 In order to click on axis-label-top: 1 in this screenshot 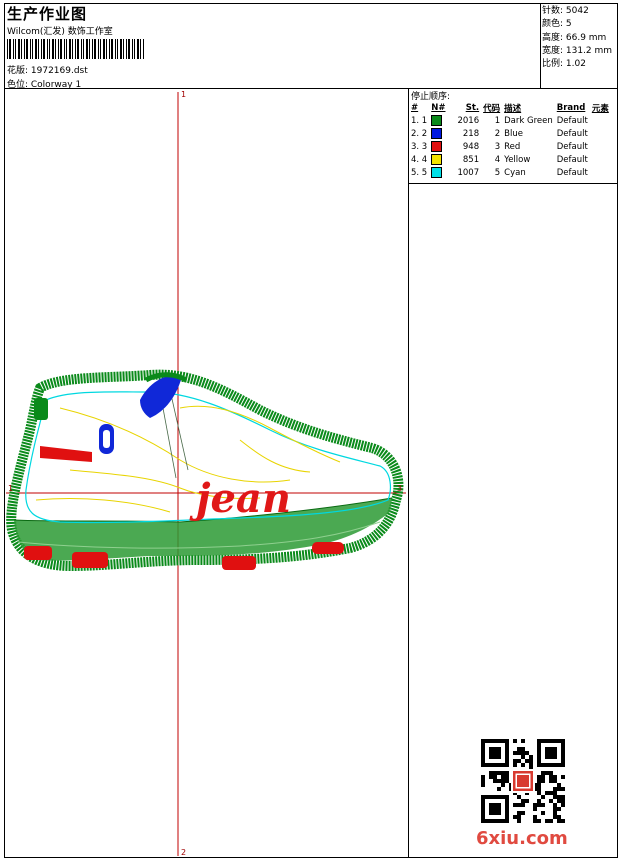, I will do `click(183, 94)`.